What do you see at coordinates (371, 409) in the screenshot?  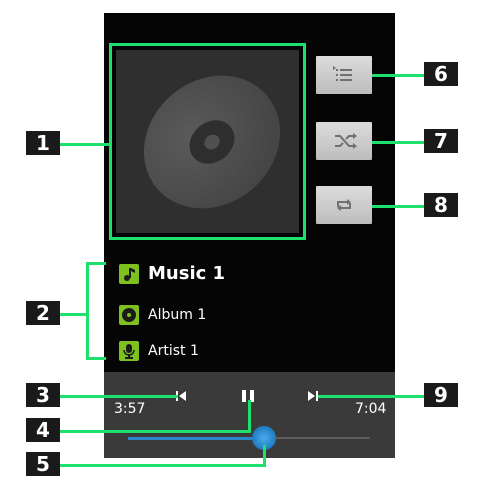 I see `total-duration: 7:04` at bounding box center [371, 409].